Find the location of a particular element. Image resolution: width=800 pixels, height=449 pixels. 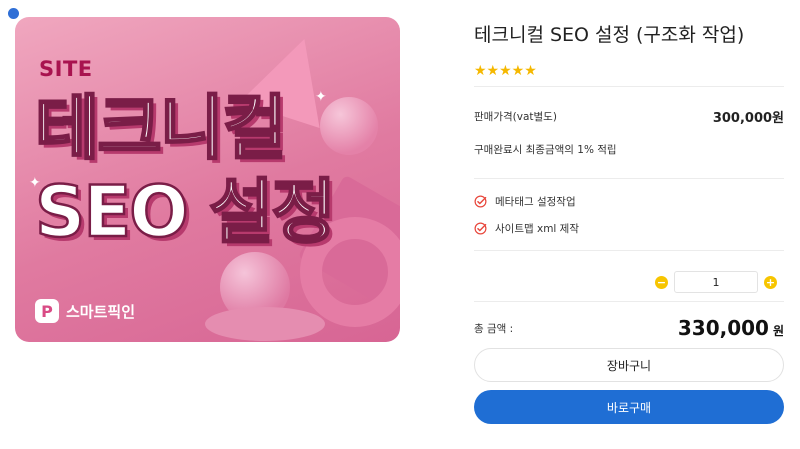

headline-line-2: SEO 설정 is located at coordinates (185, 212).